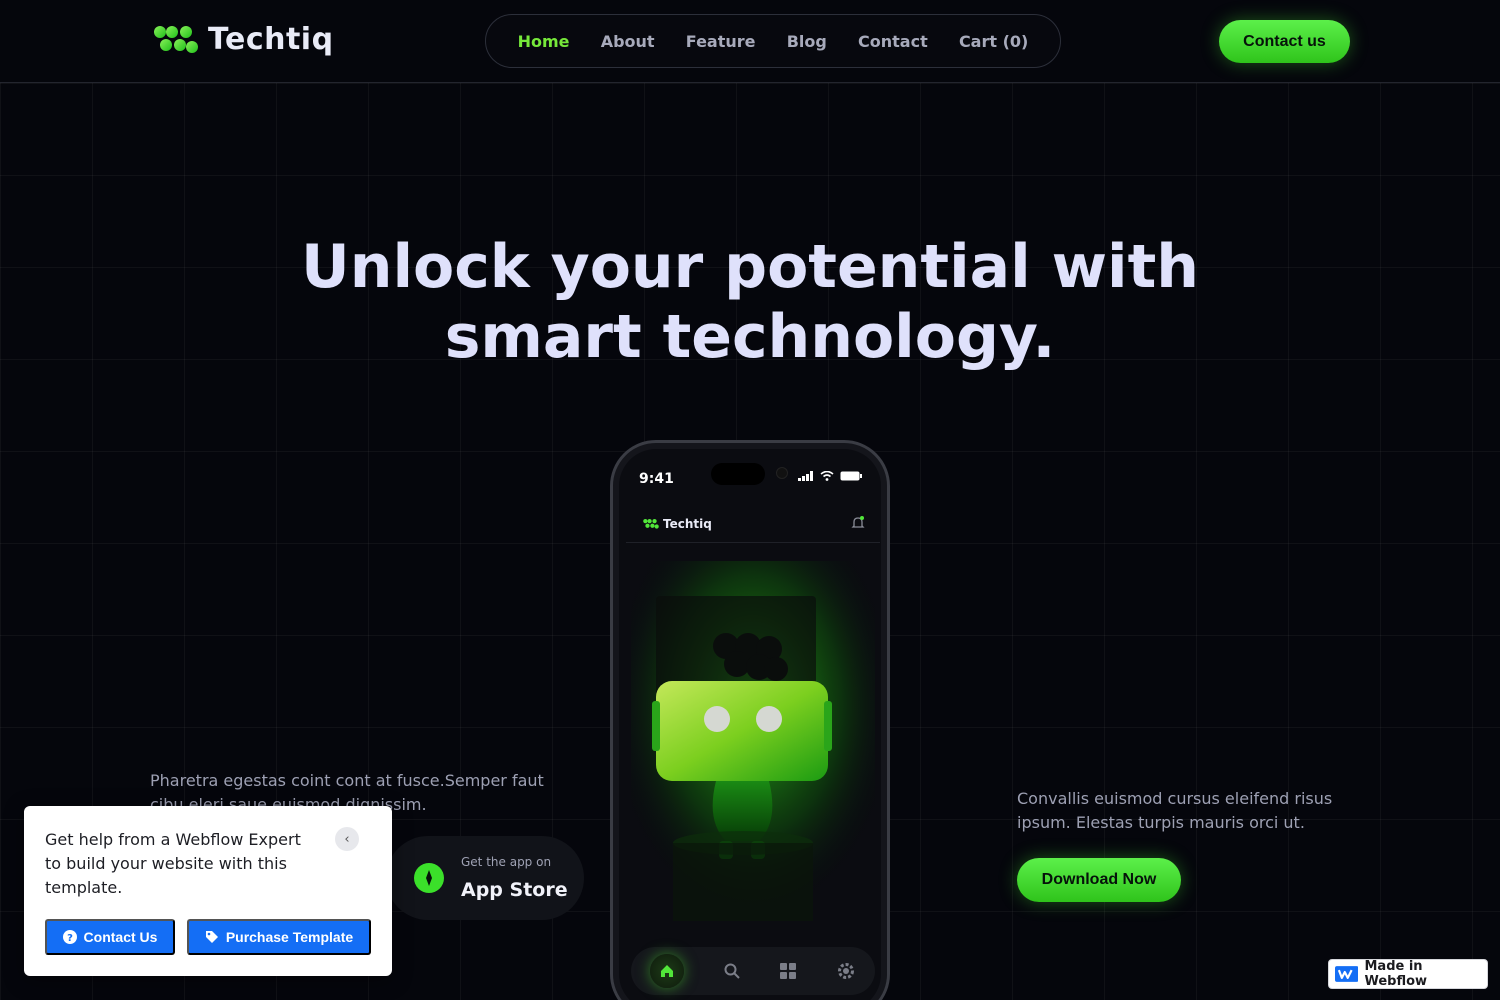 Image resolution: width=1500 pixels, height=1000 pixels. What do you see at coordinates (773, 41) in the screenshot?
I see `main-nav: Home About Feature Blog Contact Cart (0)` at bounding box center [773, 41].